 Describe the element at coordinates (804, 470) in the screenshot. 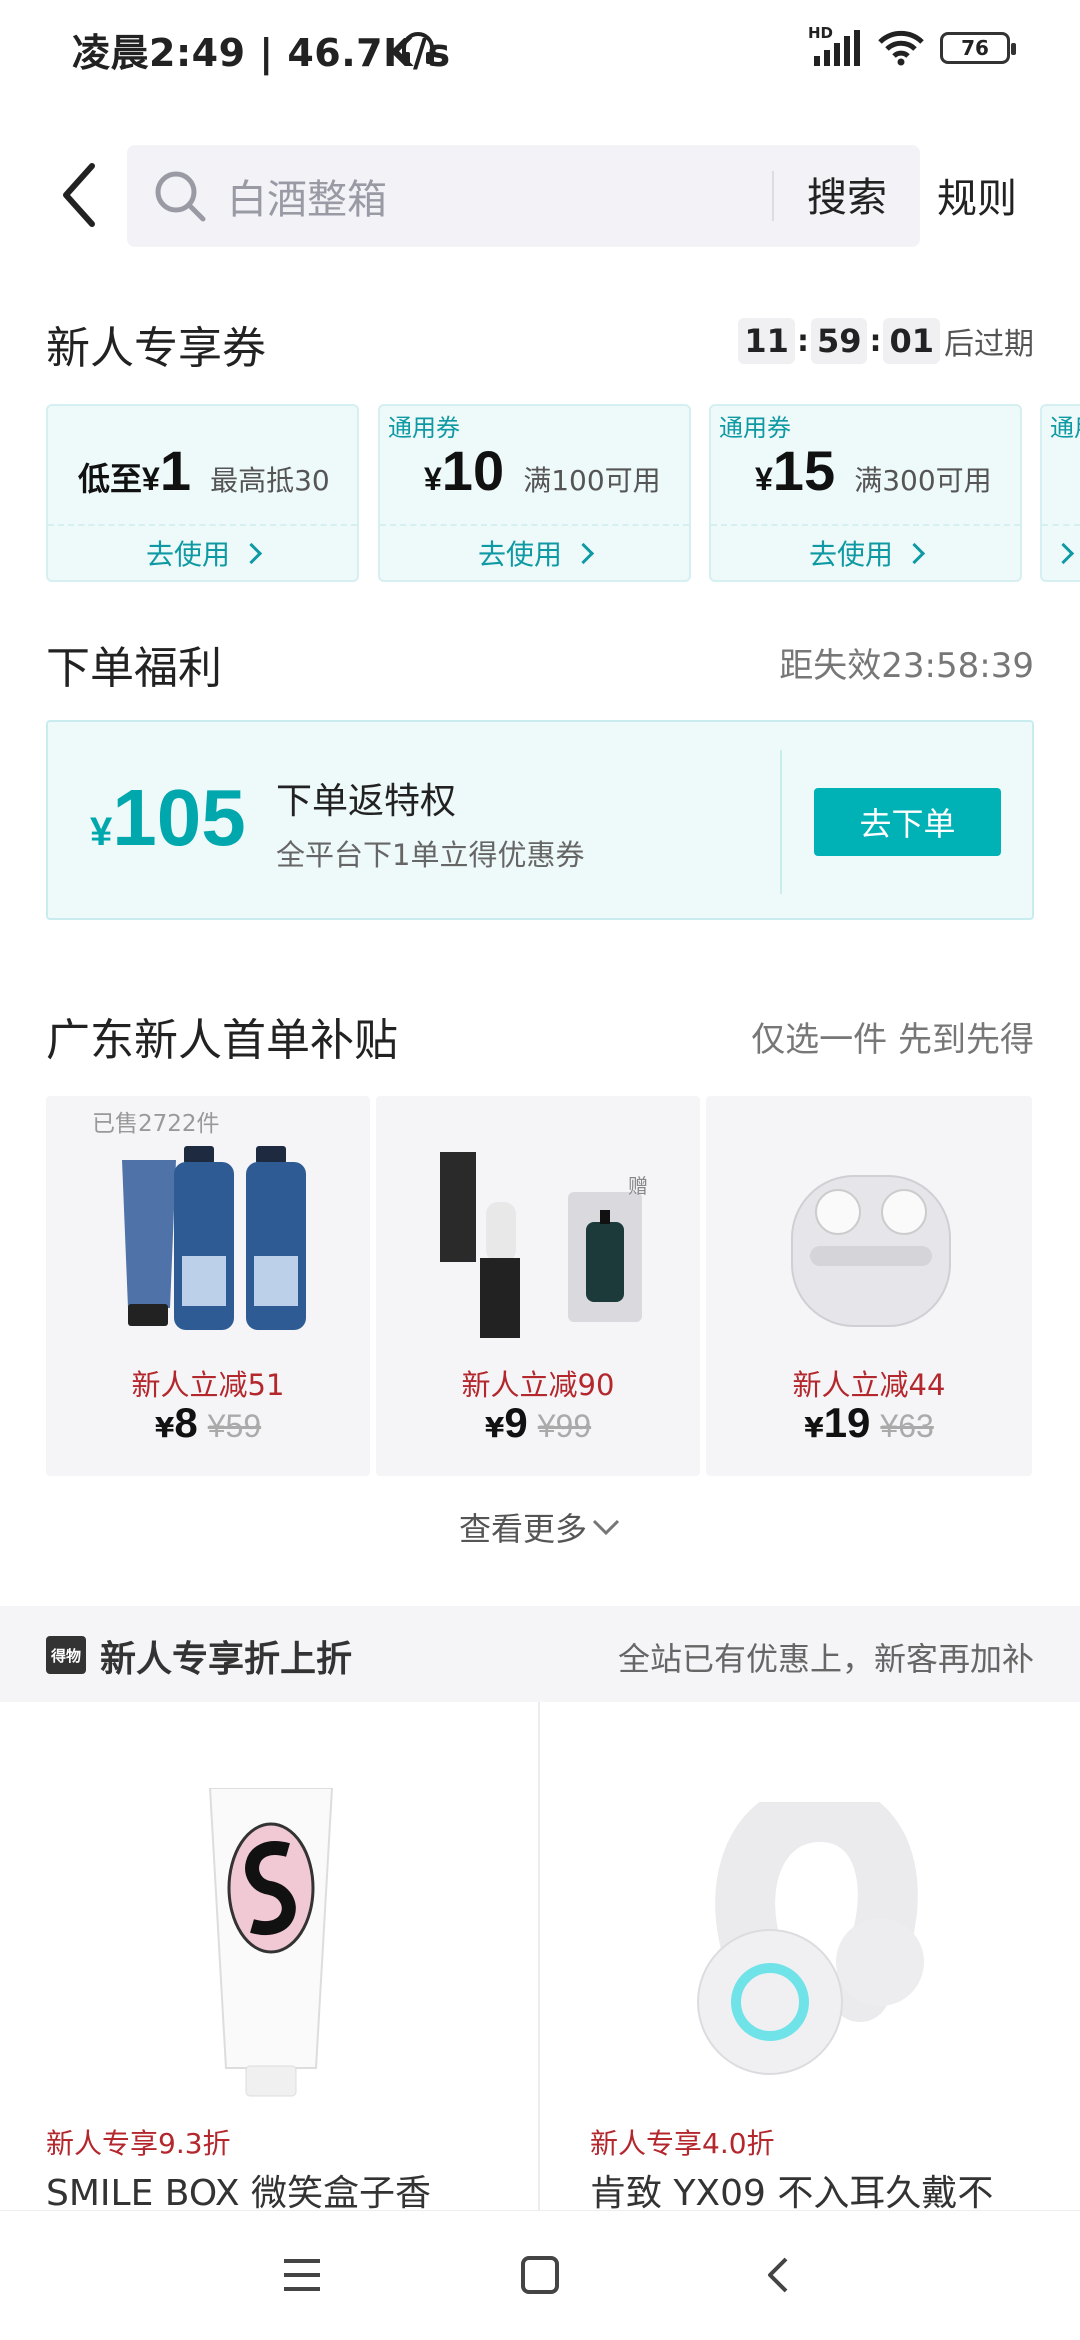

I see `coupon-amount: 15` at that location.